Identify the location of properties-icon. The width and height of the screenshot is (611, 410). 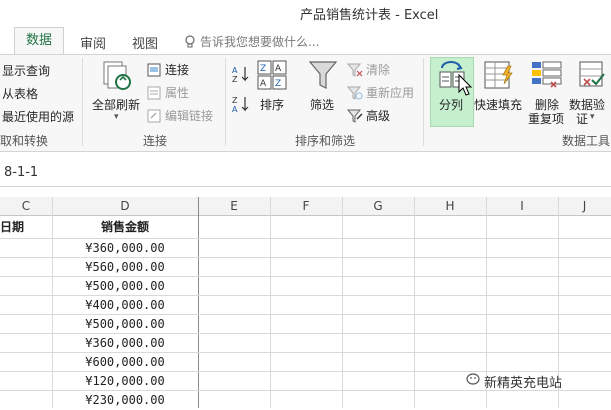
(154, 94).